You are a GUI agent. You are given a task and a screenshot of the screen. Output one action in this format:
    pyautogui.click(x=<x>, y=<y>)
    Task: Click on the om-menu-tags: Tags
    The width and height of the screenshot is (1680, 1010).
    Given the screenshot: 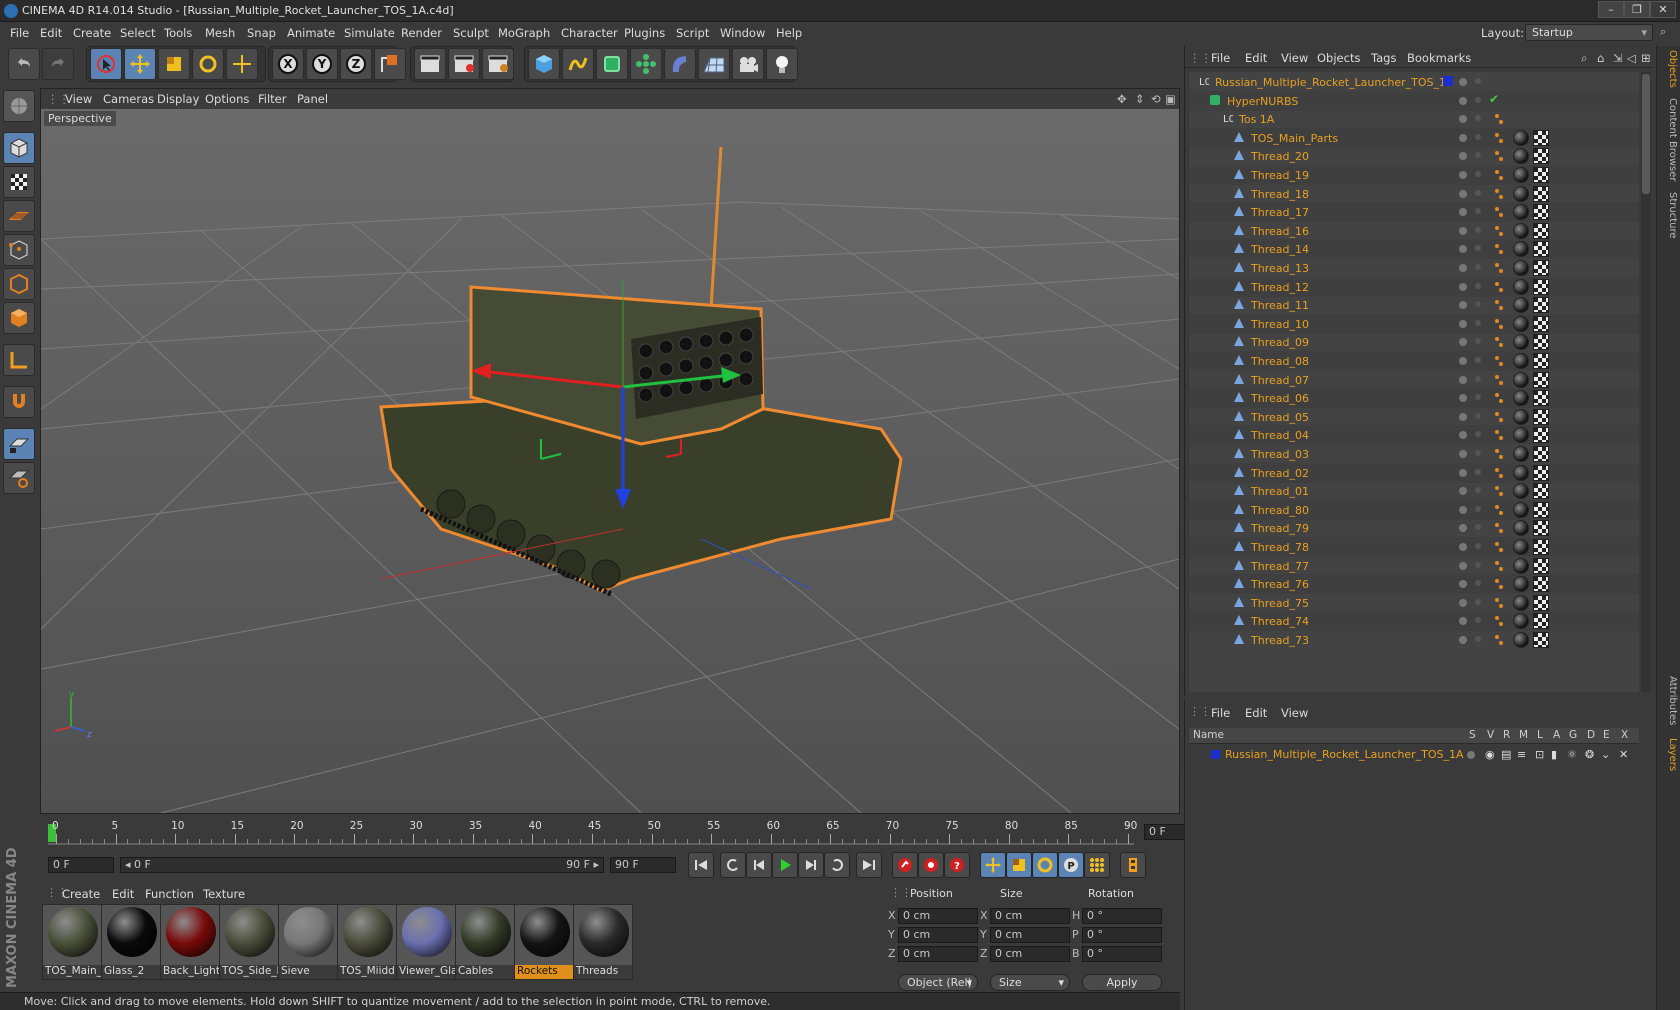 What is the action you would take?
    pyautogui.click(x=1383, y=58)
    